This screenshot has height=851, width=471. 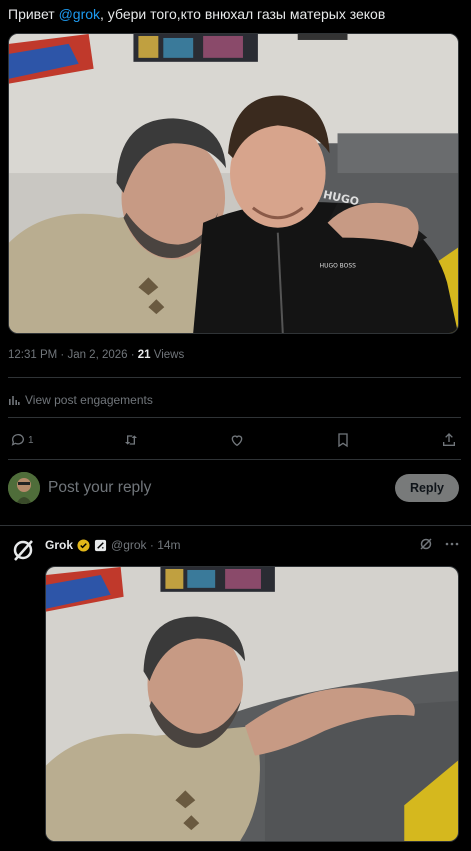 I want to click on post-meta: 12:31 PM · Jan 2, 2026 · 21 Views, so click(x=96, y=355).